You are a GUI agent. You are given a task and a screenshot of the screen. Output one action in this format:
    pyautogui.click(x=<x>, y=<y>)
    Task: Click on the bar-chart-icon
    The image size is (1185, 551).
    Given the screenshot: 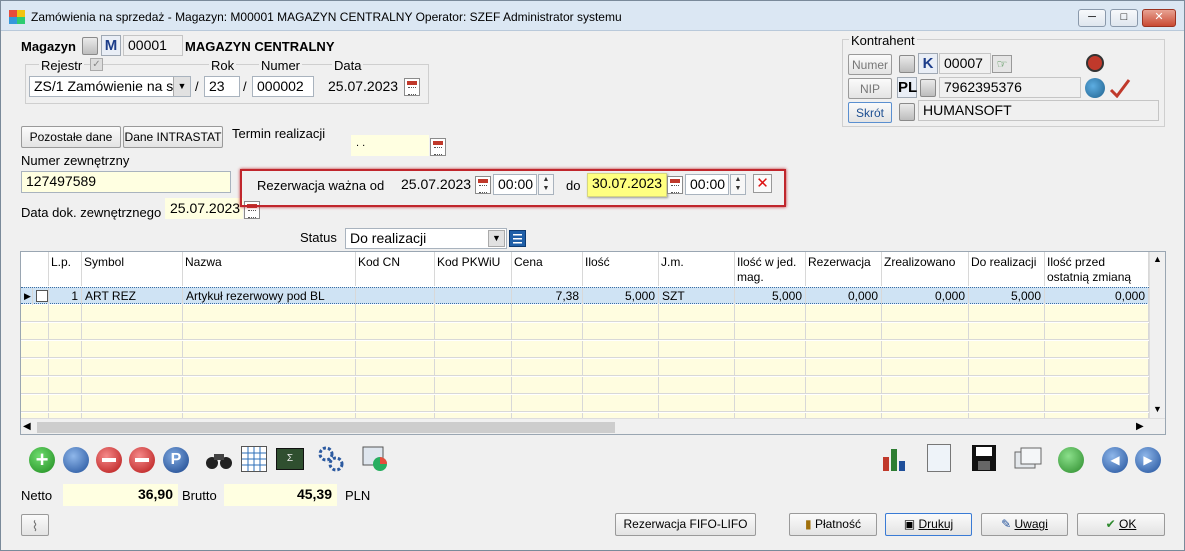 What is the action you would take?
    pyautogui.click(x=894, y=459)
    